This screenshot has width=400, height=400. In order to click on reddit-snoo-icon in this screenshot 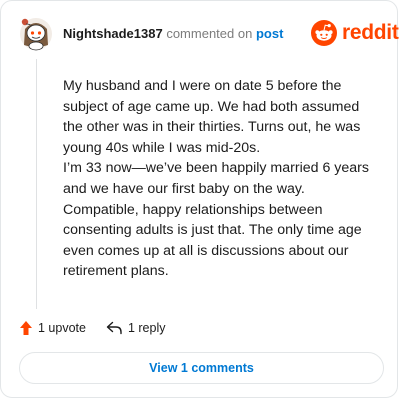, I will do `click(324, 33)`.